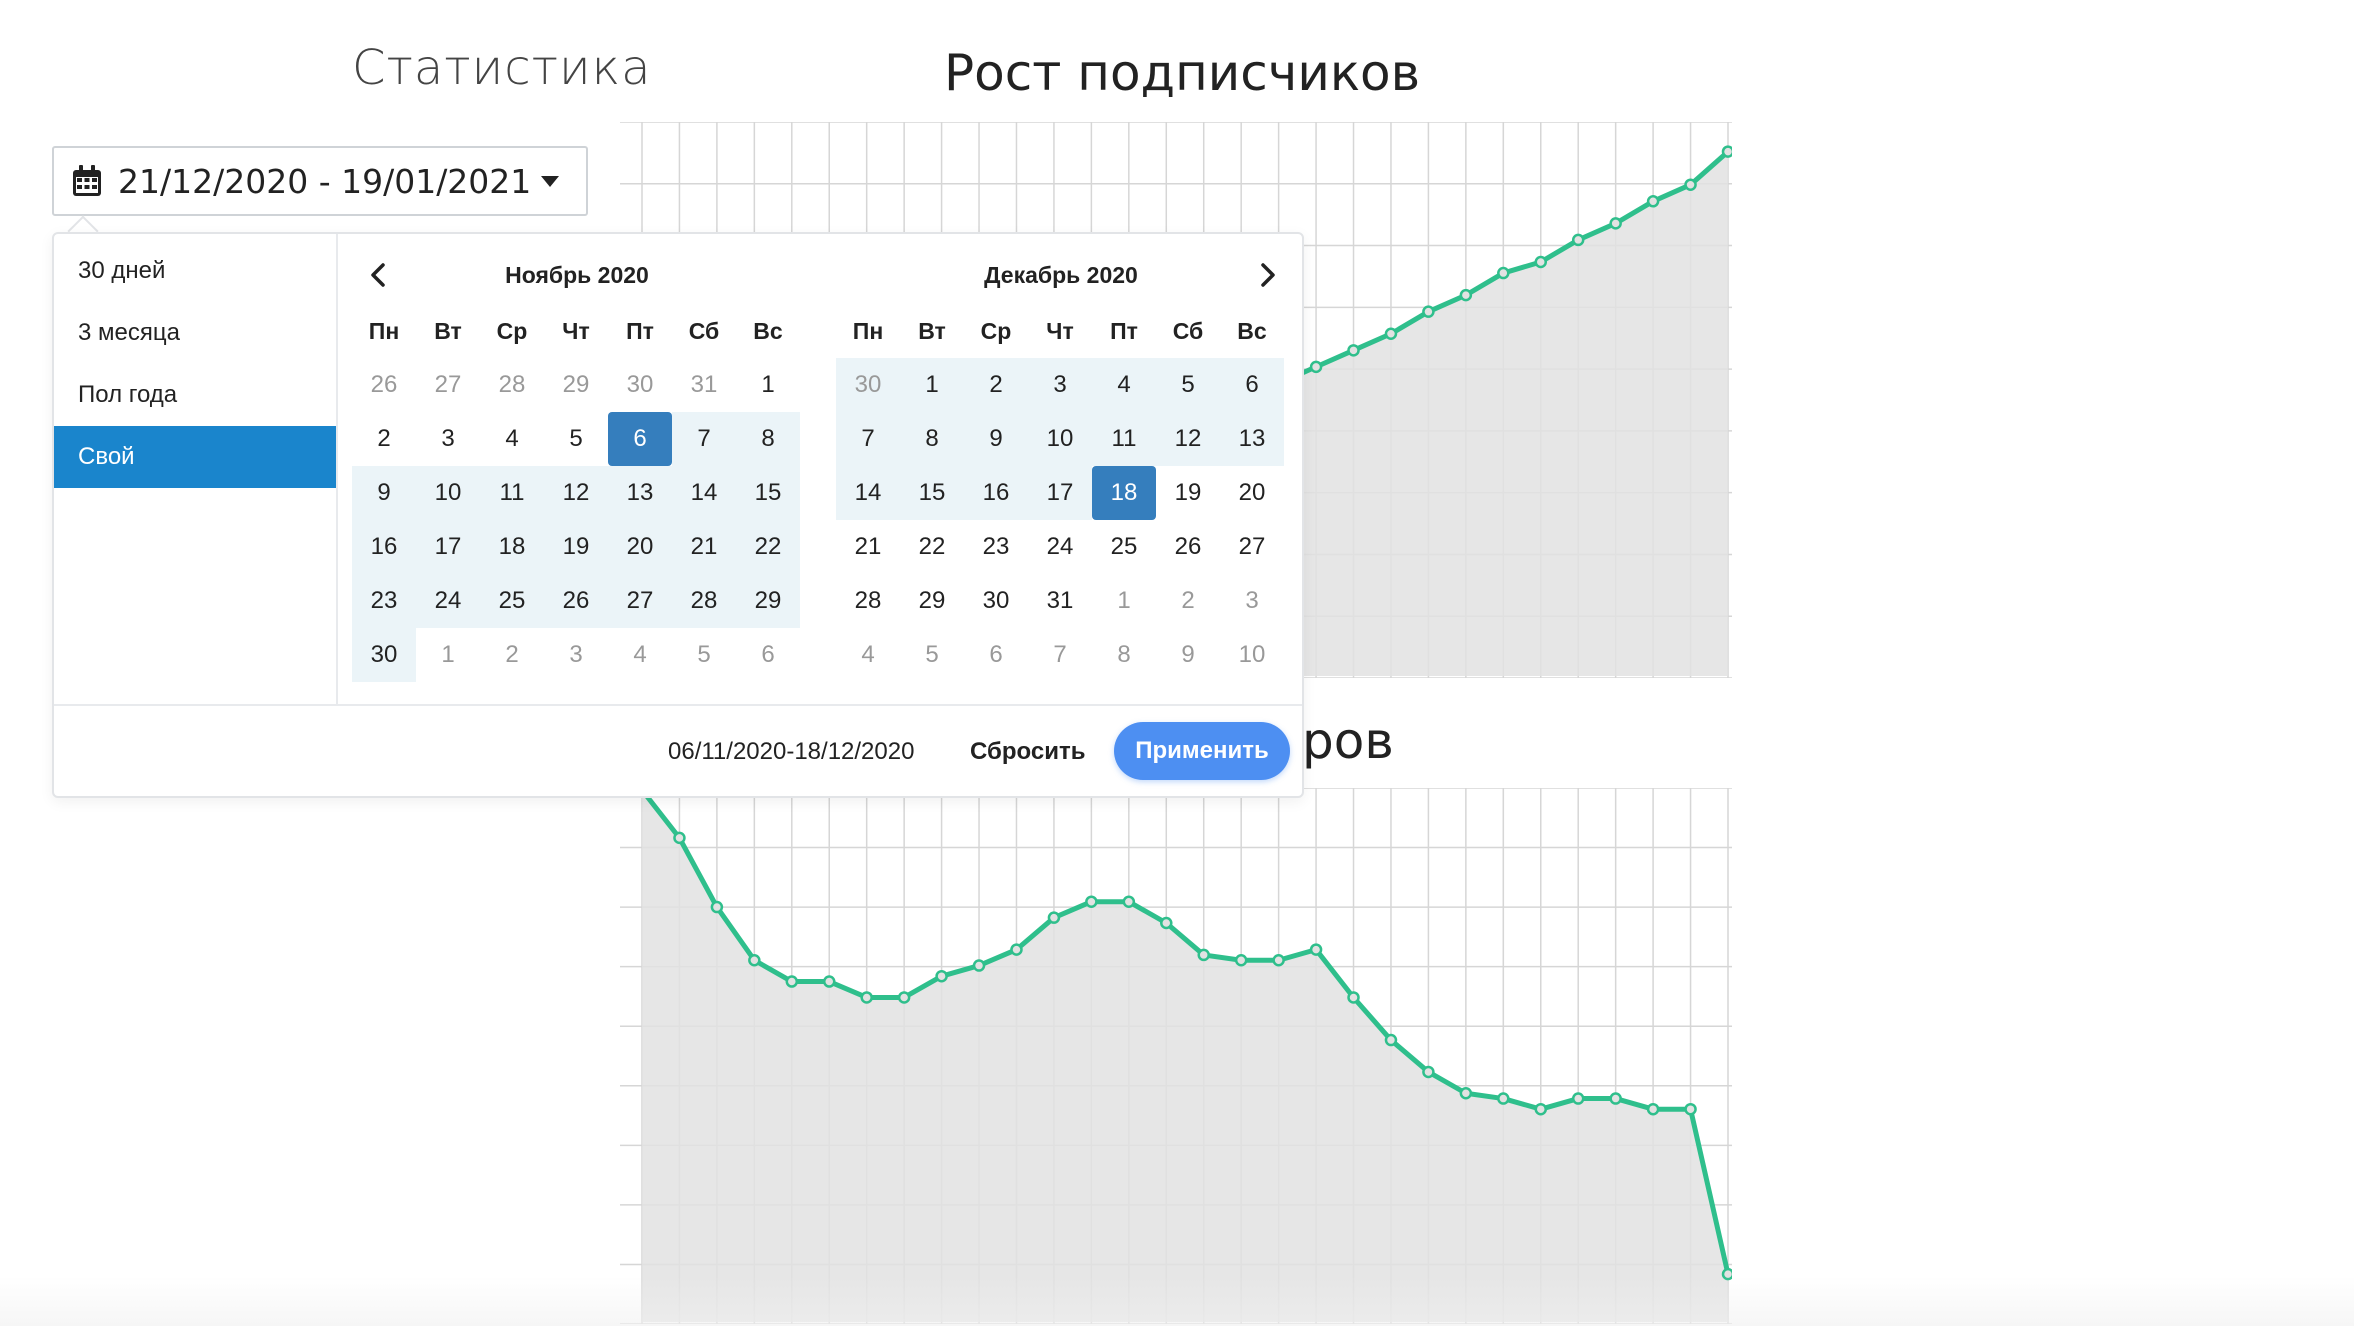  I want to click on preset-range-item: 30 дней, so click(195, 271).